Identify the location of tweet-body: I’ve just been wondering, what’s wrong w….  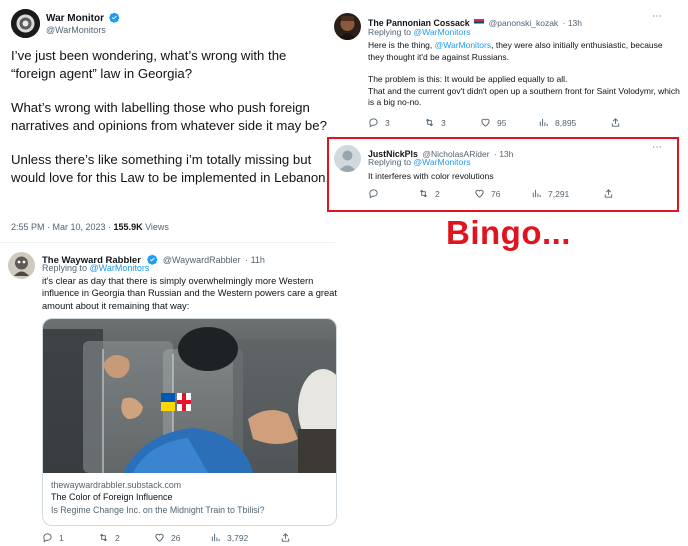
(172, 117).